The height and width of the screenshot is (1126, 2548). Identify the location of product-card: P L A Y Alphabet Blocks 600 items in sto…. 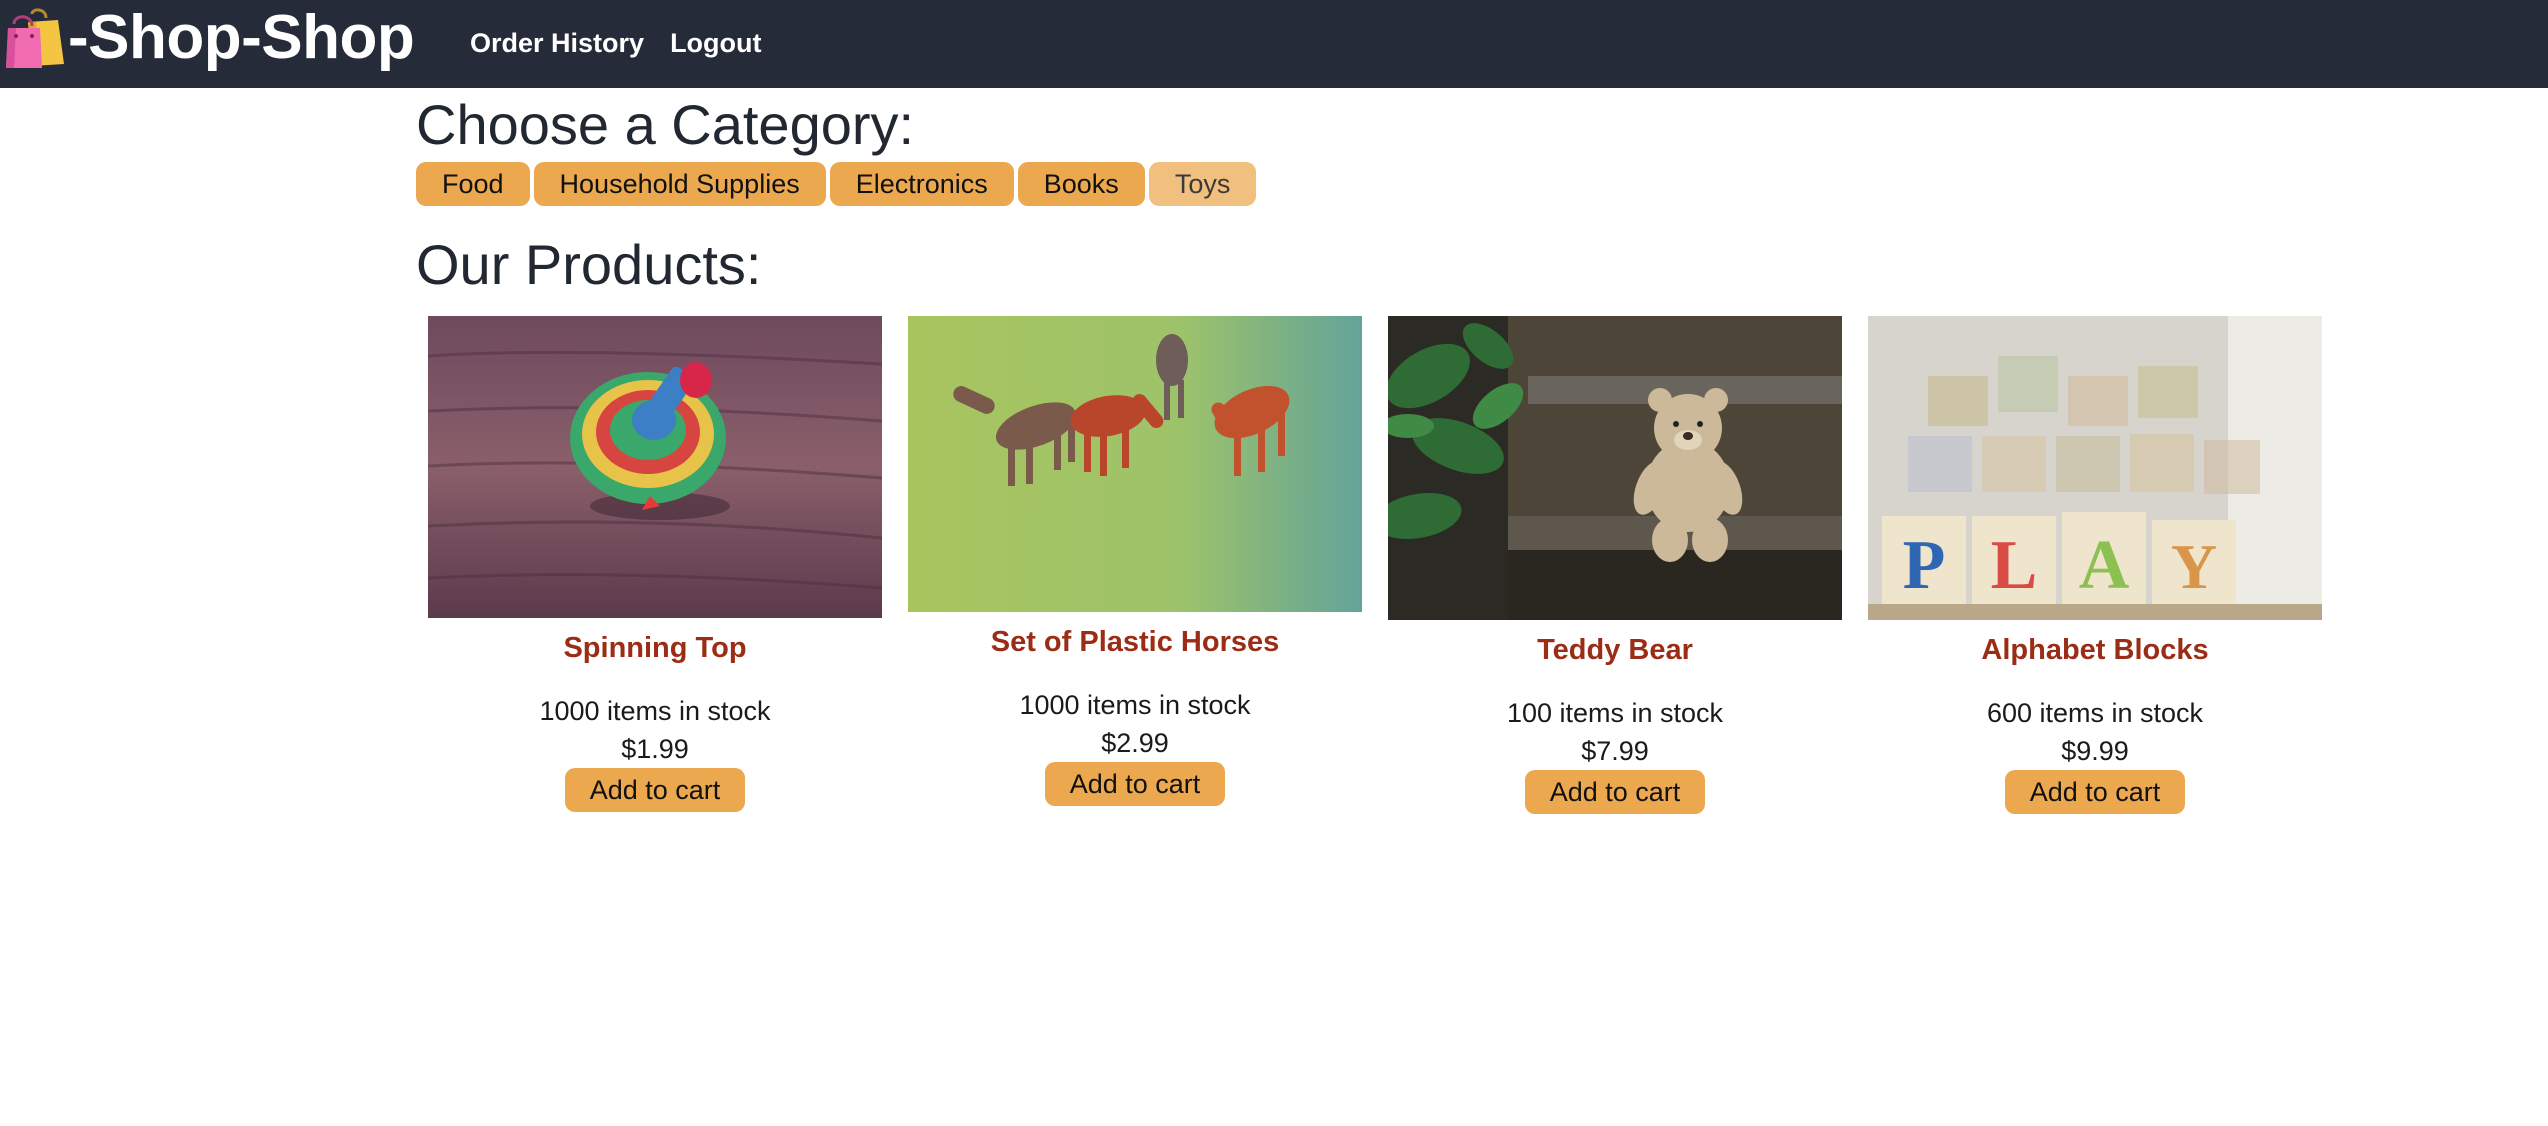
(2095, 565).